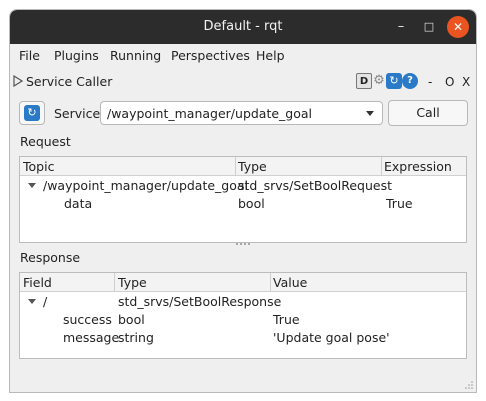 The image size is (486, 401). Describe the element at coordinates (135, 55) in the screenshot. I see `menu-running: Running` at that location.